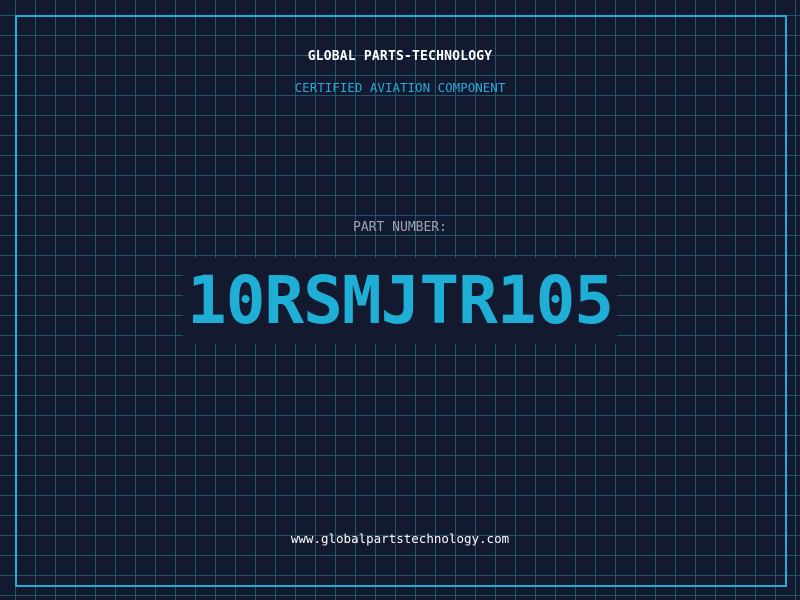 Image resolution: width=800 pixels, height=600 pixels. I want to click on part-number-value: 10RSMJTR105, so click(400, 301).